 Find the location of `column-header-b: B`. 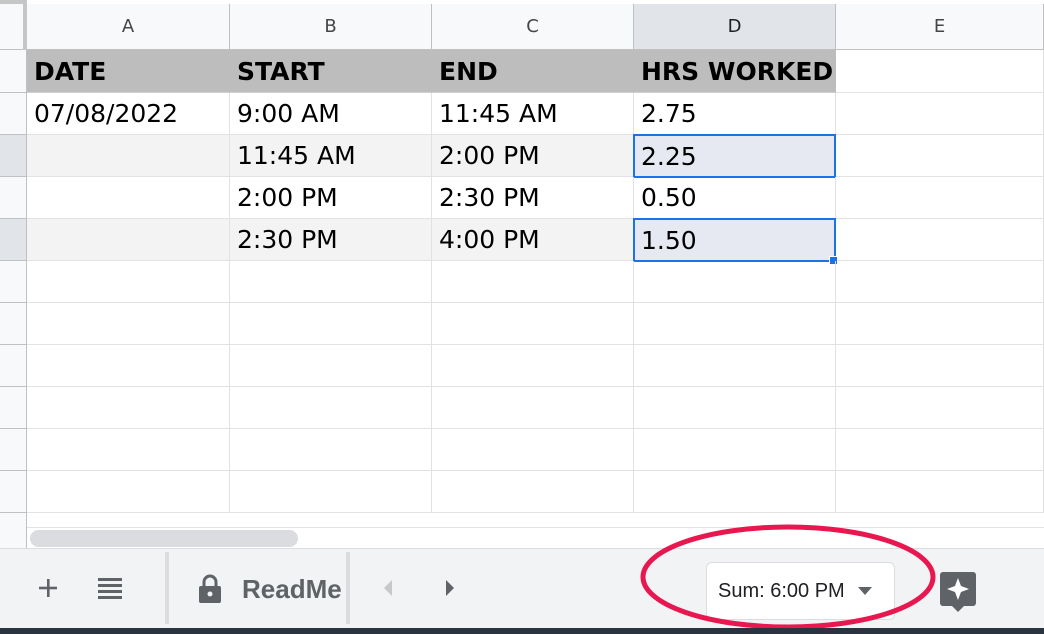

column-header-b: B is located at coordinates (331, 27).